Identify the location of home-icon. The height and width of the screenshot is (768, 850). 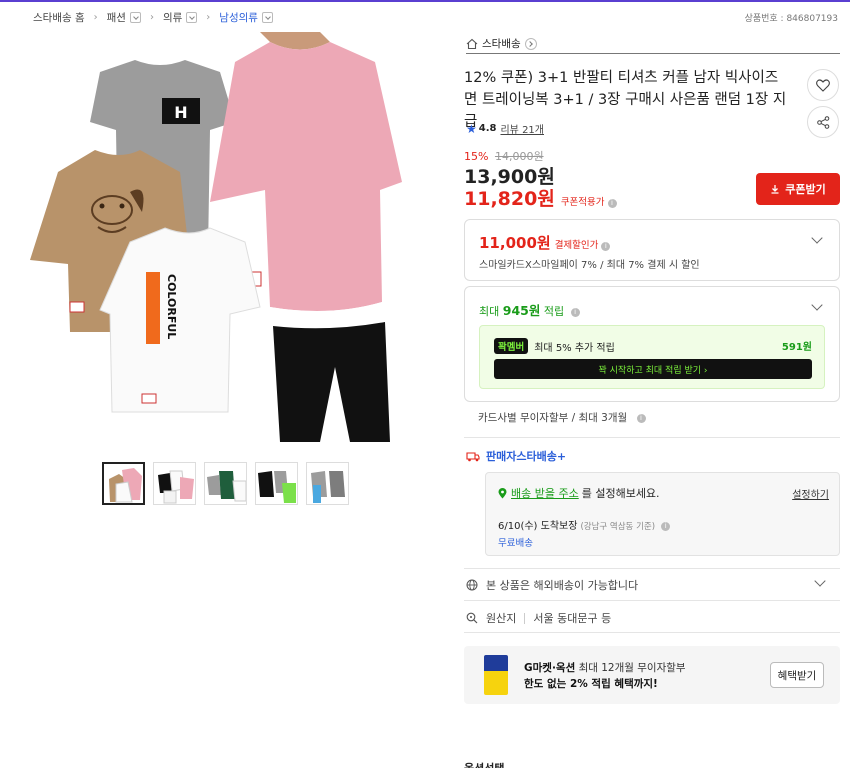
(472, 43).